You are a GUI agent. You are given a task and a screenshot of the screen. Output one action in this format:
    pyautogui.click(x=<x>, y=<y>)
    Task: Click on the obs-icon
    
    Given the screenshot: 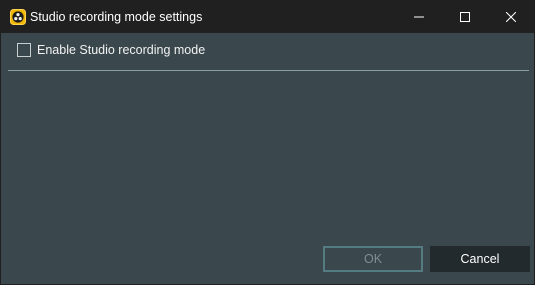 What is the action you would take?
    pyautogui.click(x=18, y=17)
    